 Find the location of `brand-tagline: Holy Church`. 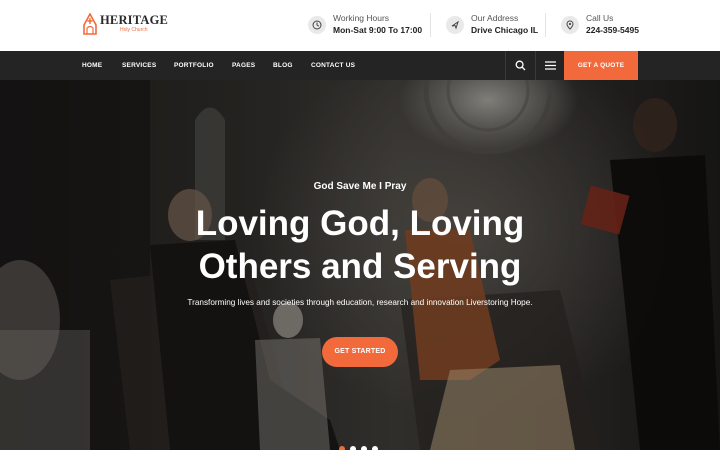

brand-tagline: Holy Church is located at coordinates (134, 30).